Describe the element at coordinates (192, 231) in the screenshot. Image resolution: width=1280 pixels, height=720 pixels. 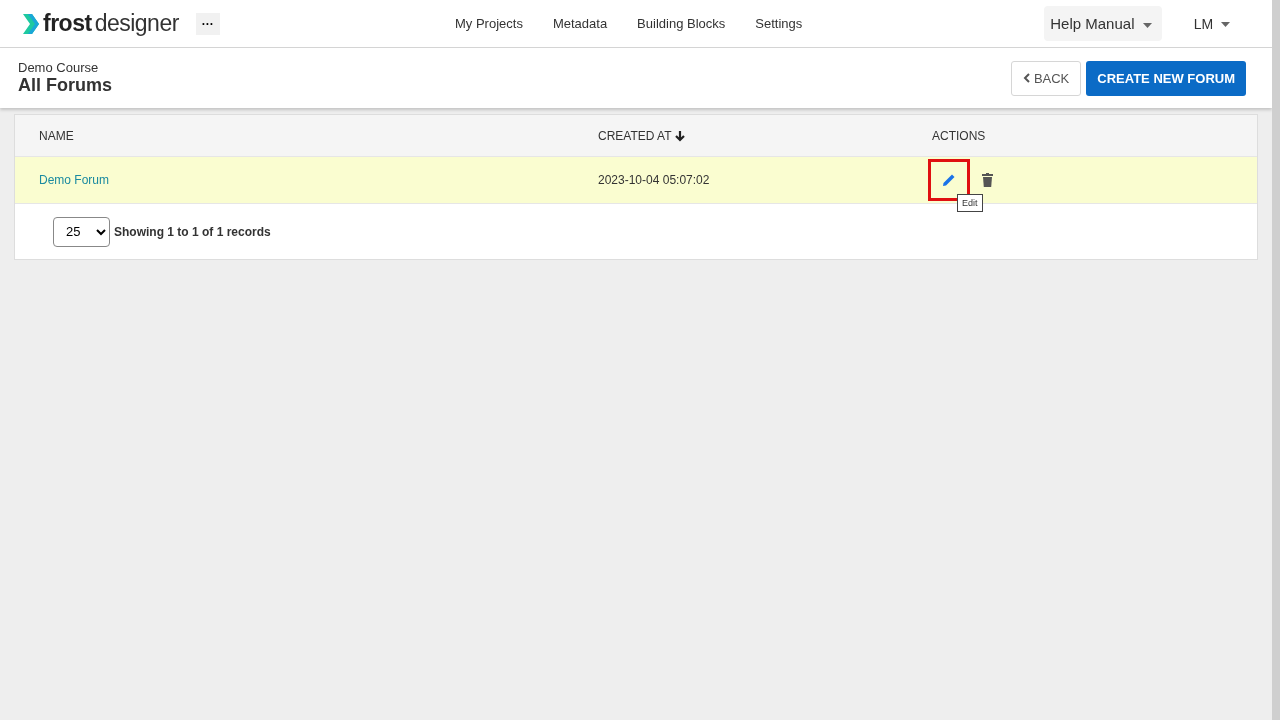
I see `records-summary: Showing 1 to 1 of 1 records` at that location.